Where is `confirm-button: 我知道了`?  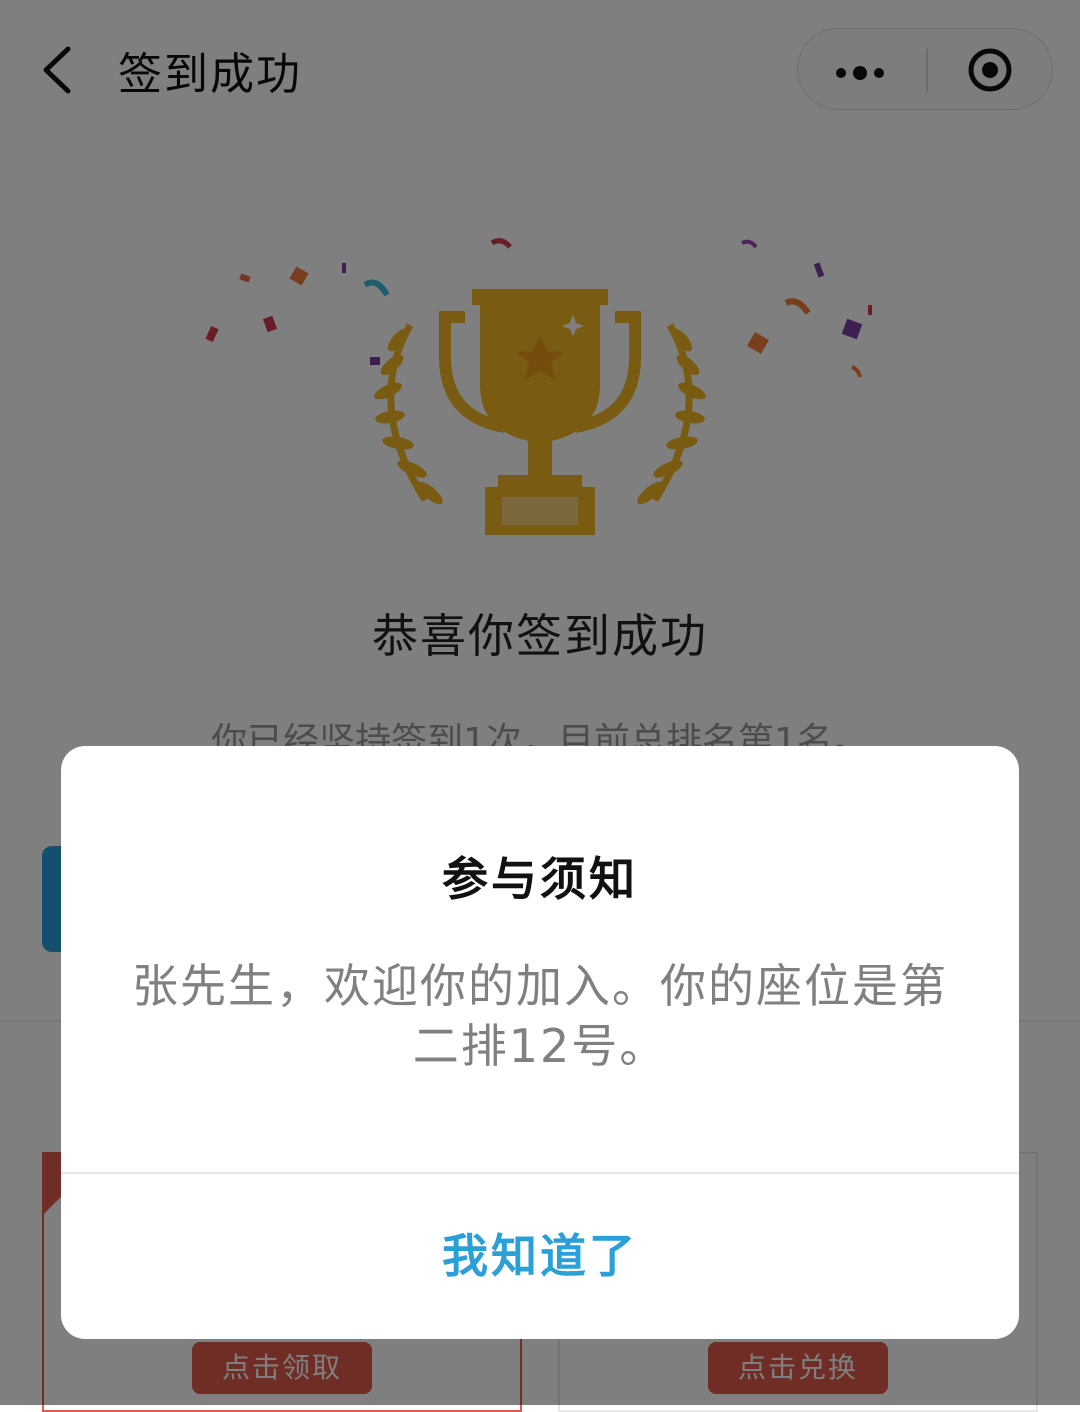 confirm-button: 我知道了 is located at coordinates (540, 1256).